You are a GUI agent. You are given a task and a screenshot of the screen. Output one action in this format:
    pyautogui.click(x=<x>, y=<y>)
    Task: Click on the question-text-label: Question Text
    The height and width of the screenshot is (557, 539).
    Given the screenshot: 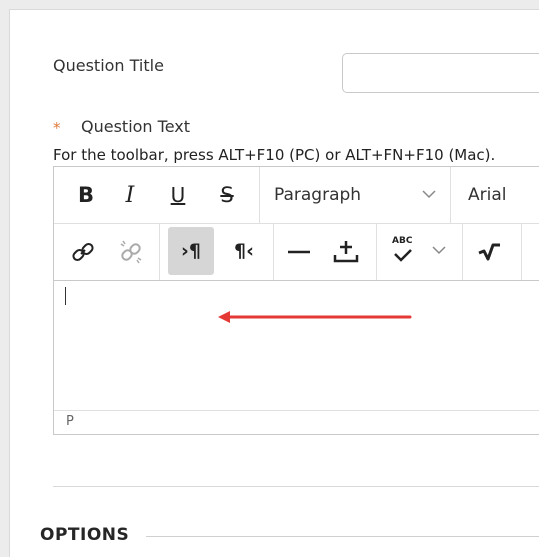 What is the action you would take?
    pyautogui.click(x=136, y=126)
    